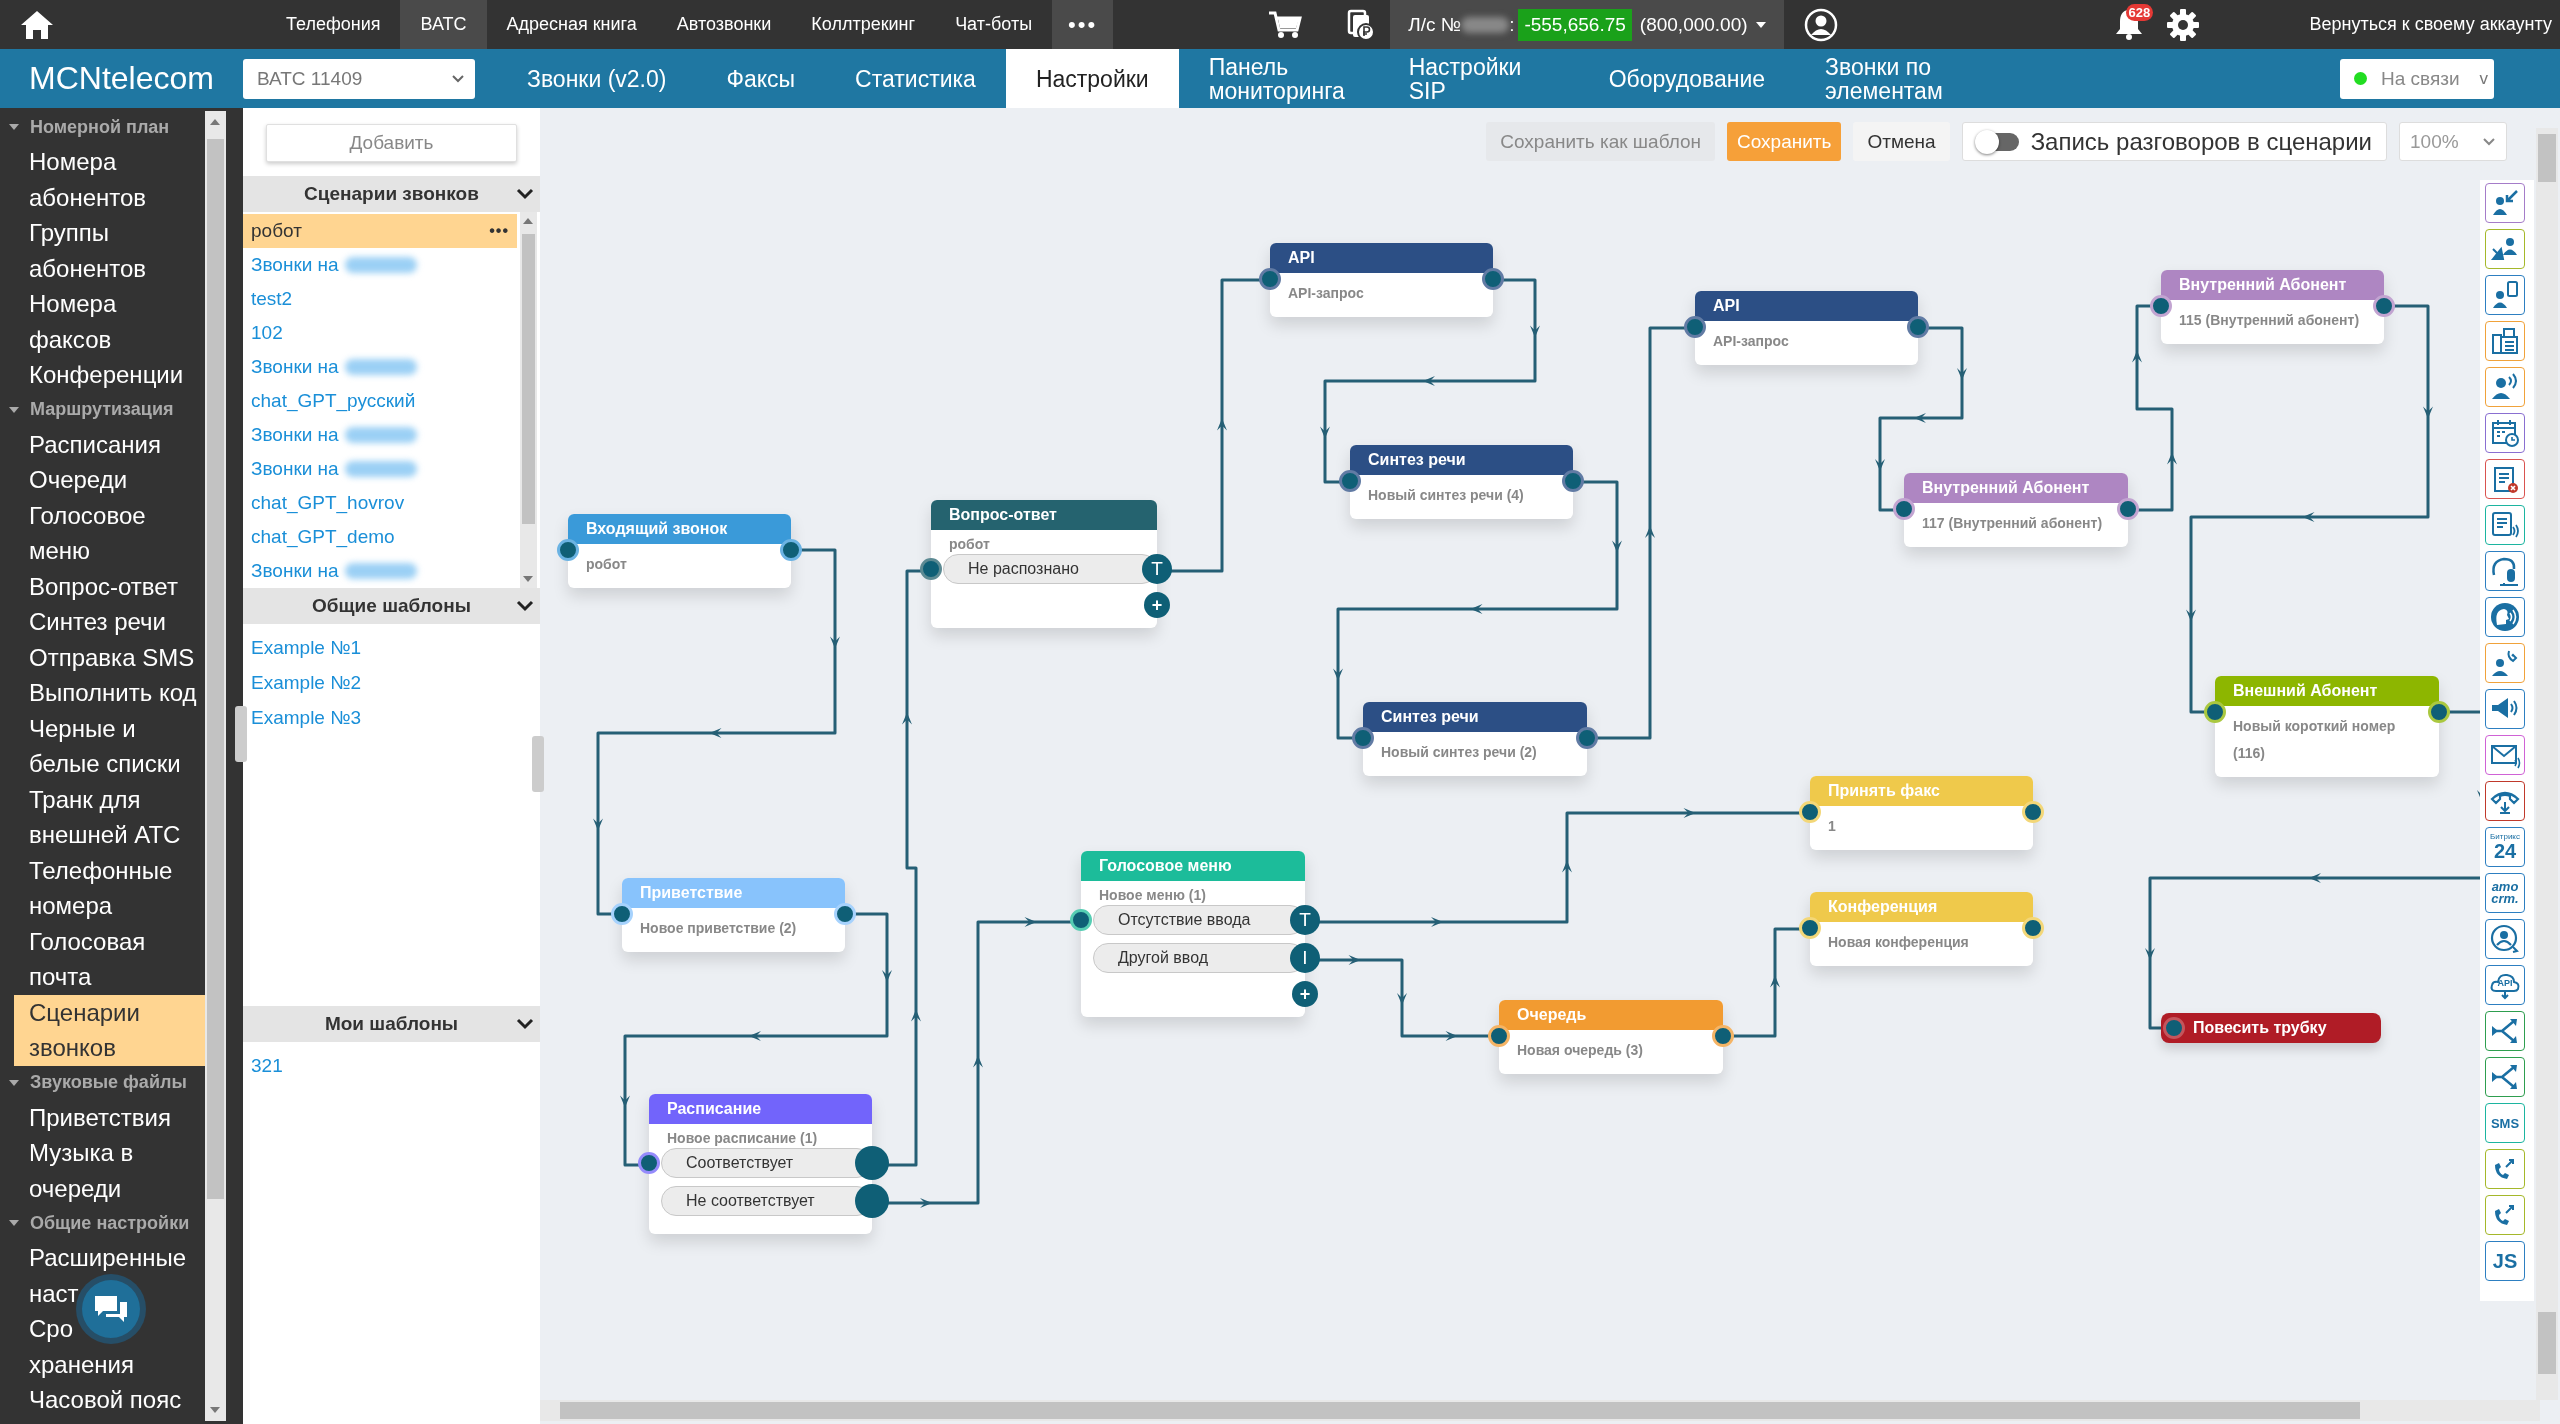 The image size is (2560, 1424). I want to click on node-card: Входящий звонок робот, so click(679, 551).